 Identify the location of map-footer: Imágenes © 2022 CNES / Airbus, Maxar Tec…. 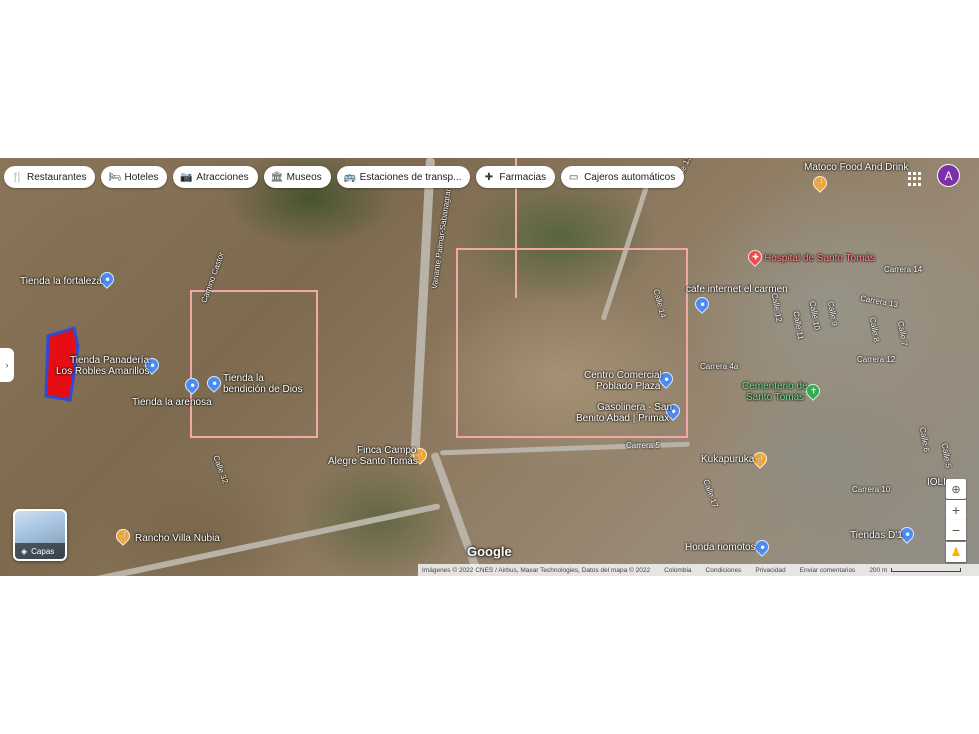
(698, 570).